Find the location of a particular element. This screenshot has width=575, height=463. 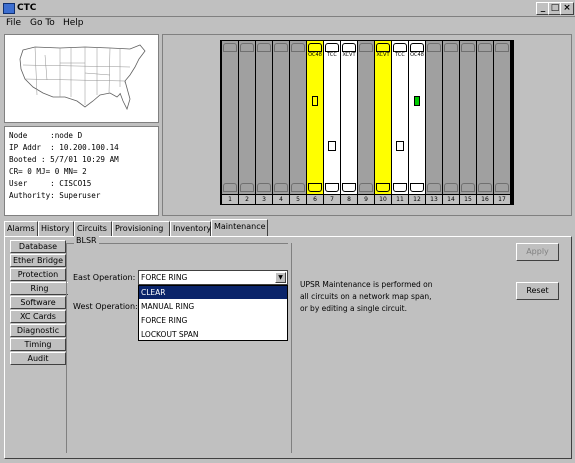

window-title: CTC is located at coordinates (27, 8).